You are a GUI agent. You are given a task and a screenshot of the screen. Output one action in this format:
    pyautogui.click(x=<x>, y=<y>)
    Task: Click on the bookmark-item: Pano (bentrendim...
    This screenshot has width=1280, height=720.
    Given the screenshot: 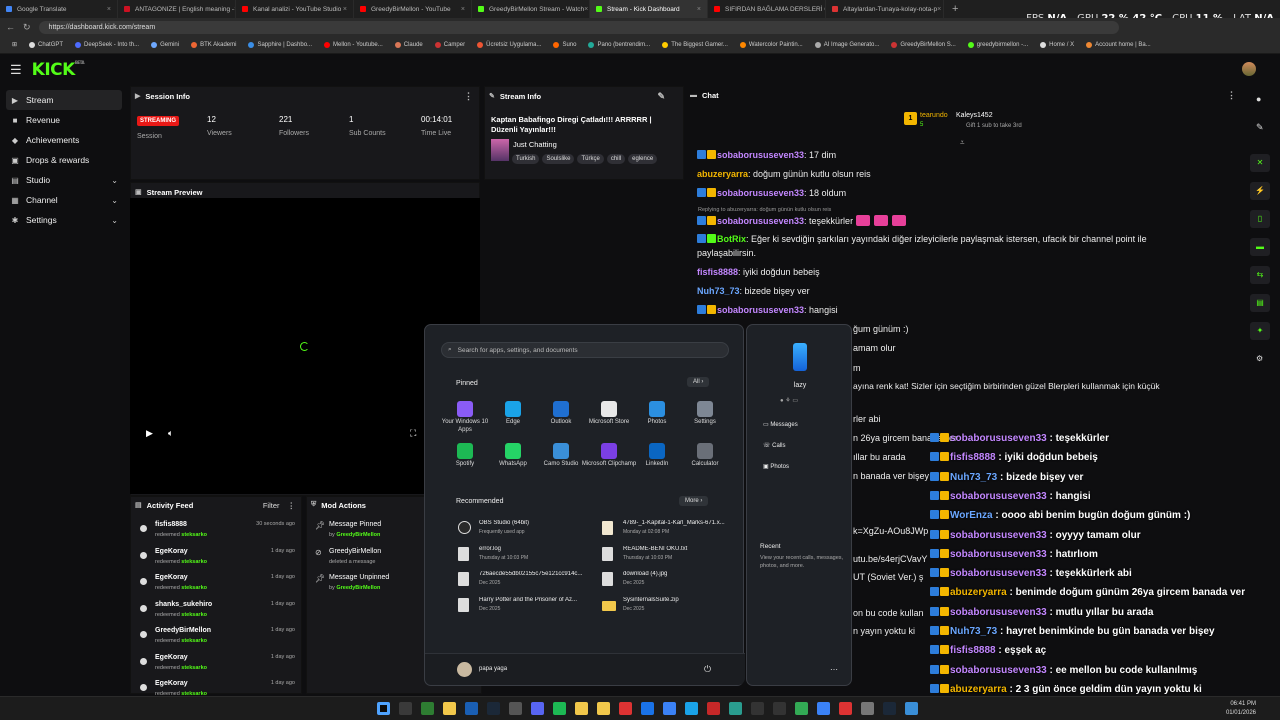 What is the action you would take?
    pyautogui.click(x=619, y=44)
    